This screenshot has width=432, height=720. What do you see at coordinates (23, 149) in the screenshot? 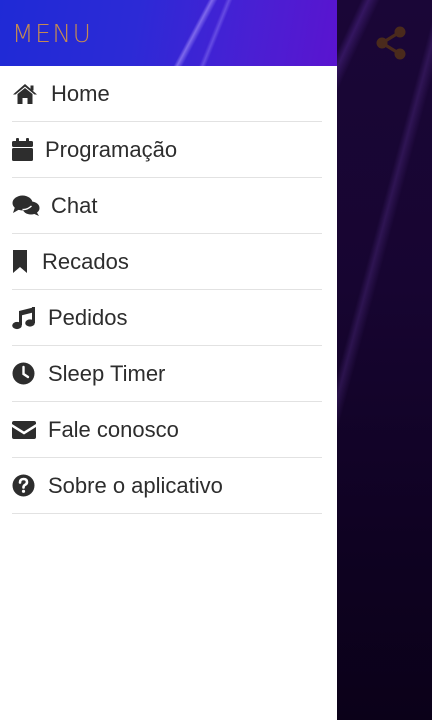
I see `calendar-icon` at bounding box center [23, 149].